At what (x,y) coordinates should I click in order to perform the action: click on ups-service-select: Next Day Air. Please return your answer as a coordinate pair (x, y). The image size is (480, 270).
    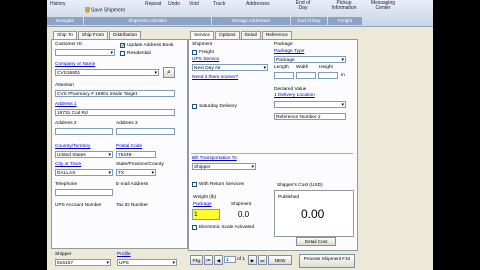
    Looking at the image, I should click on (230, 67).